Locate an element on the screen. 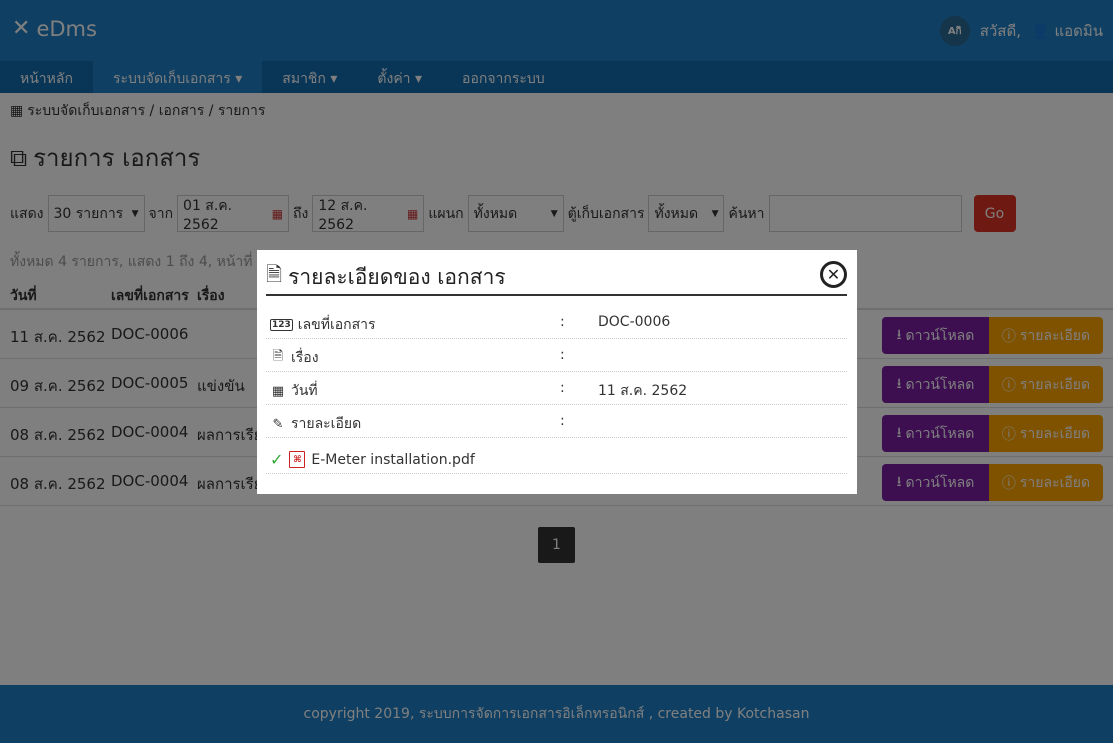  attachment-link: E-Meter installation.pdf is located at coordinates (392, 460).